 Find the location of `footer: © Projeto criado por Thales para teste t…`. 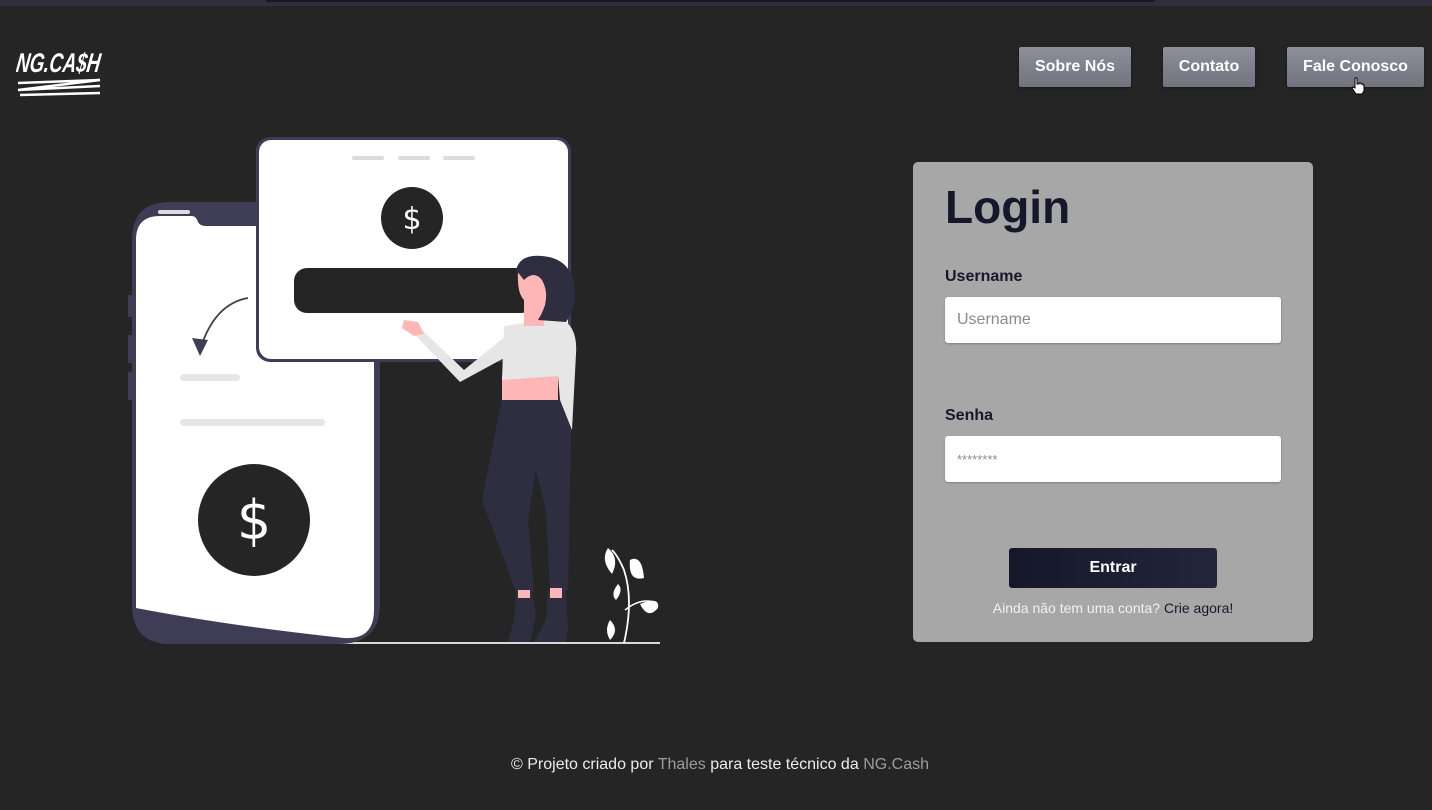

footer: © Projeto criado por Thales para teste t… is located at coordinates (716, 765).